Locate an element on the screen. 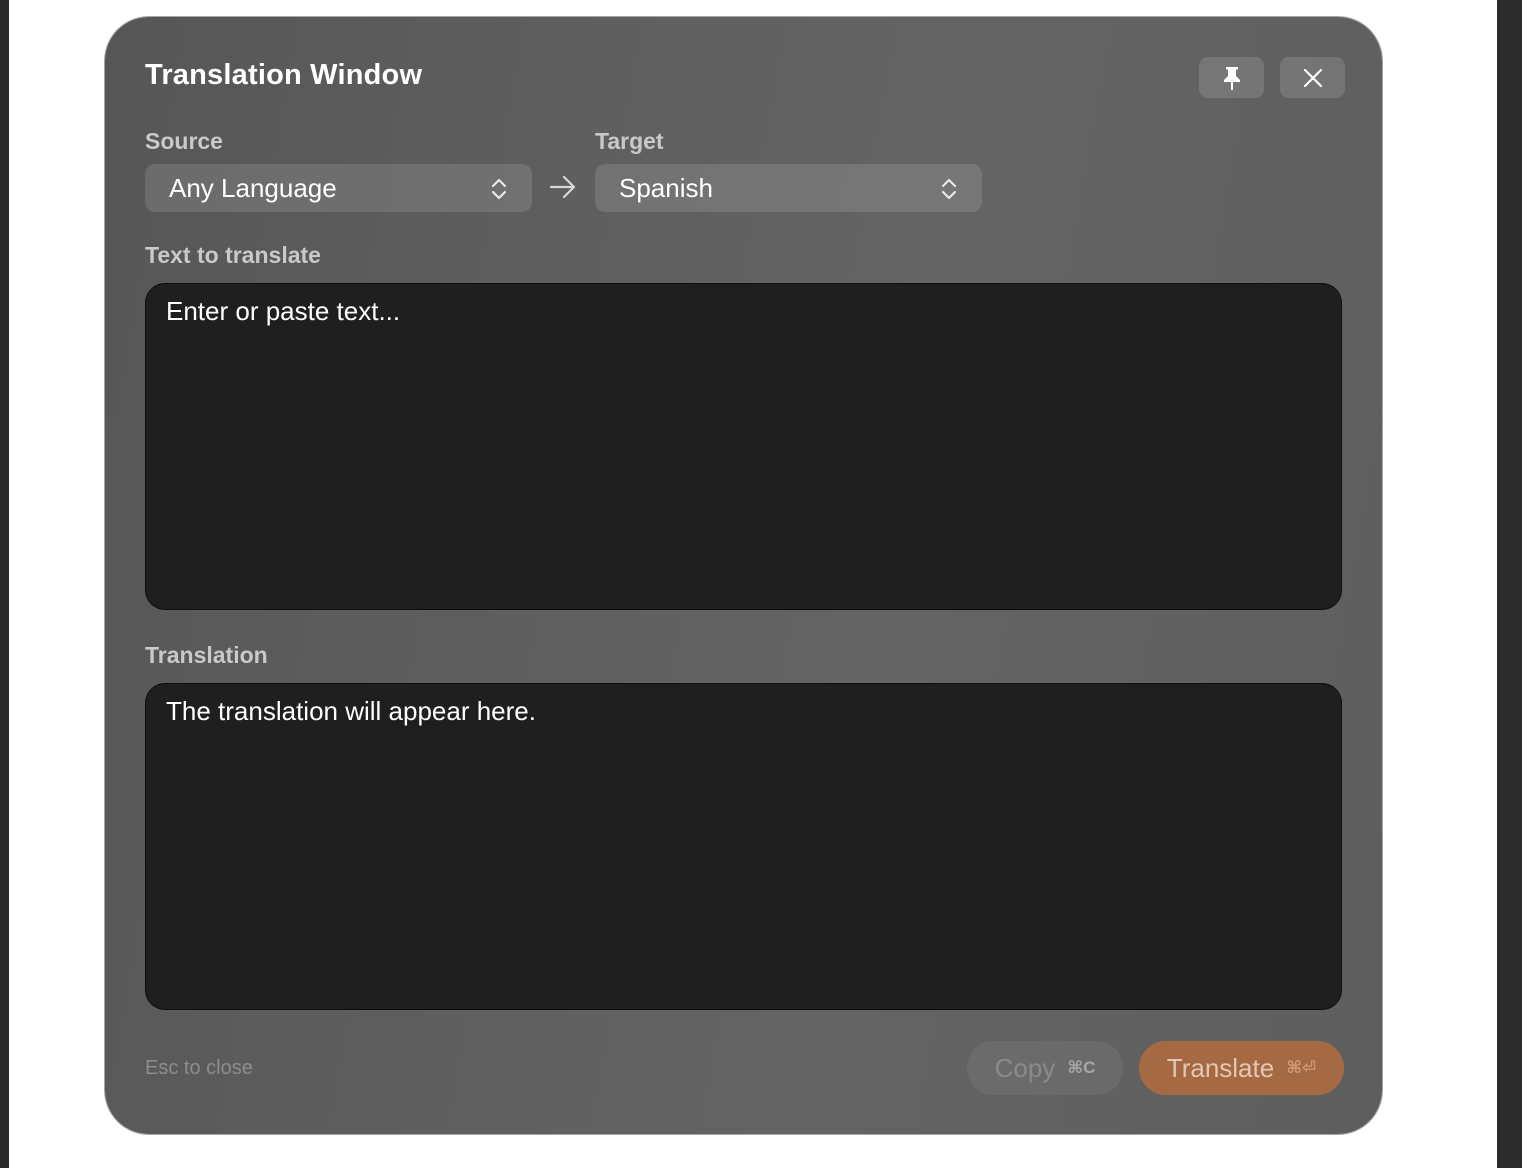  target-language-value: Spanish is located at coordinates (666, 187).